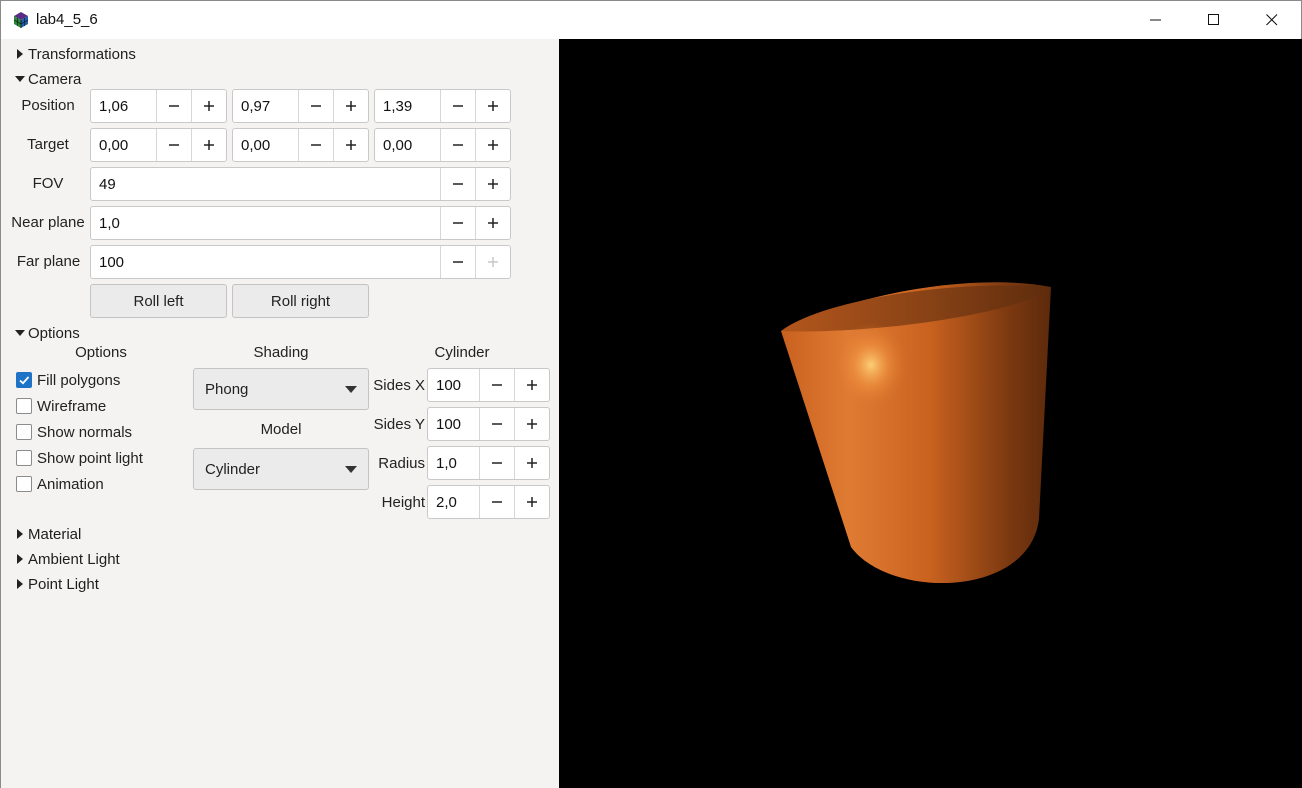 The image size is (1302, 788). What do you see at coordinates (531, 385) in the screenshot?
I see `sides-x-increment` at bounding box center [531, 385].